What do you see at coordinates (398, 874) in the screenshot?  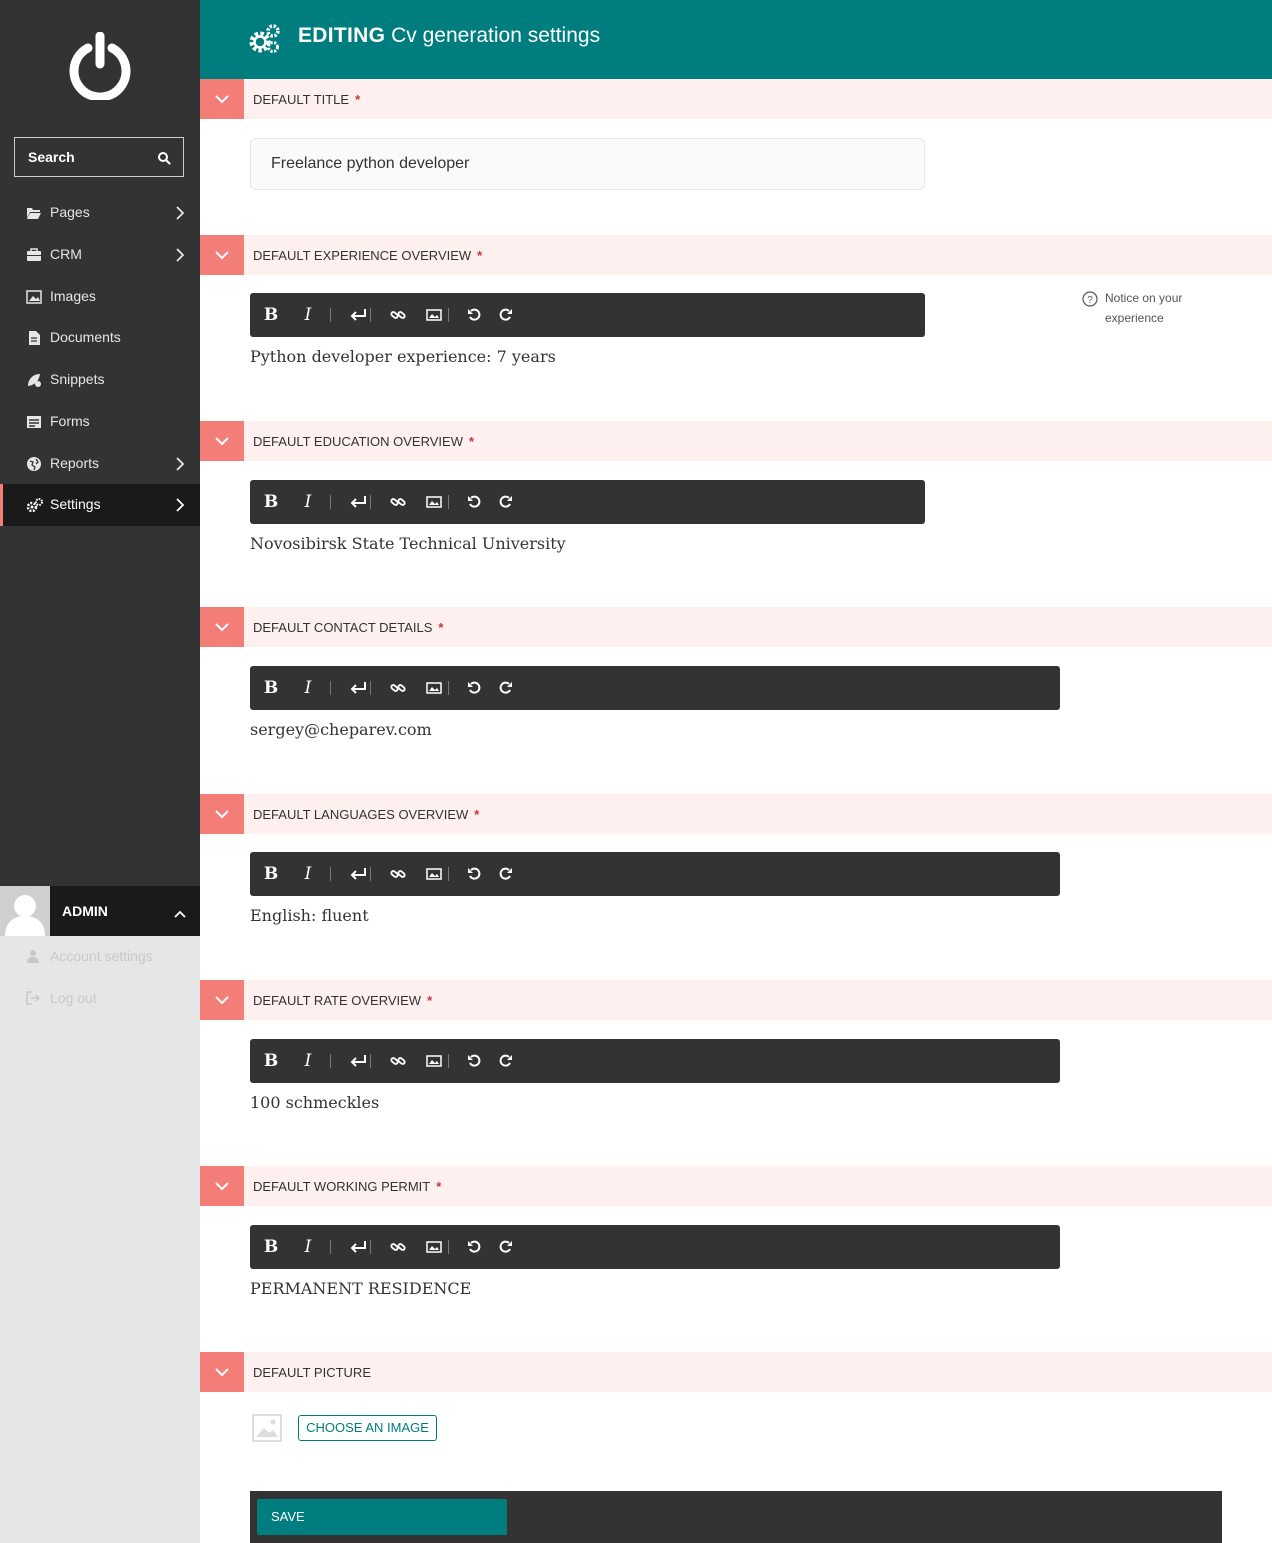 I see `link-icon` at bounding box center [398, 874].